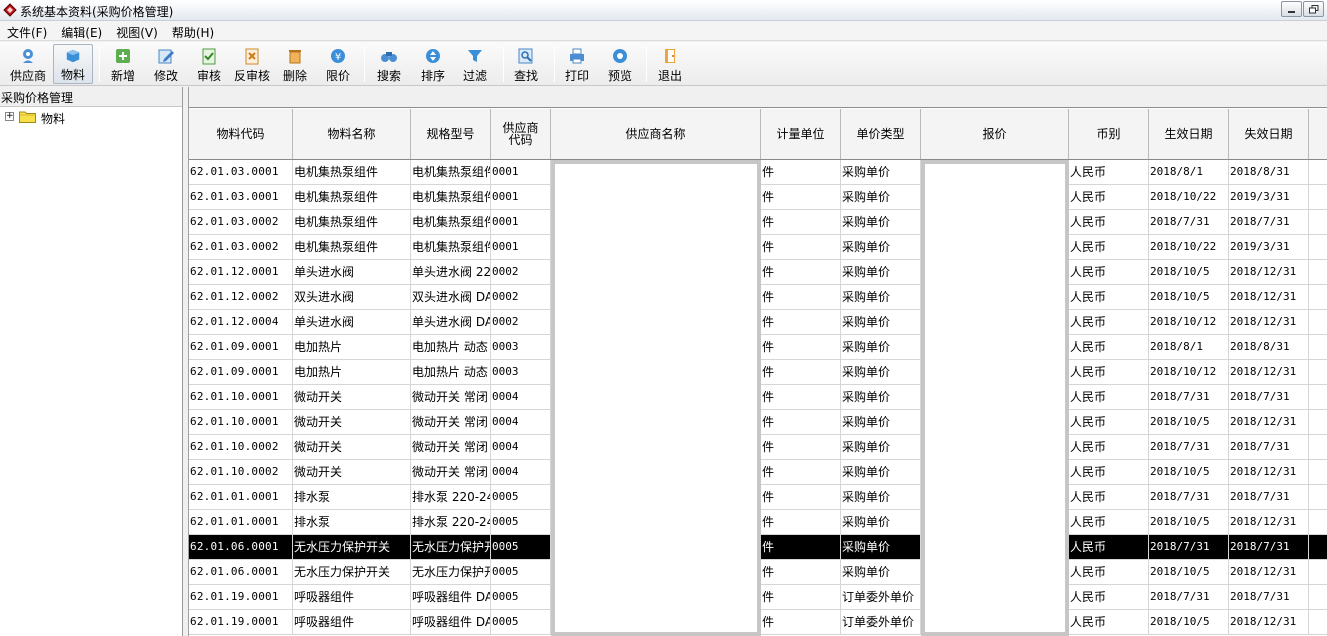  Describe the element at coordinates (526, 64) in the screenshot. I see `find-button: 查找` at that location.